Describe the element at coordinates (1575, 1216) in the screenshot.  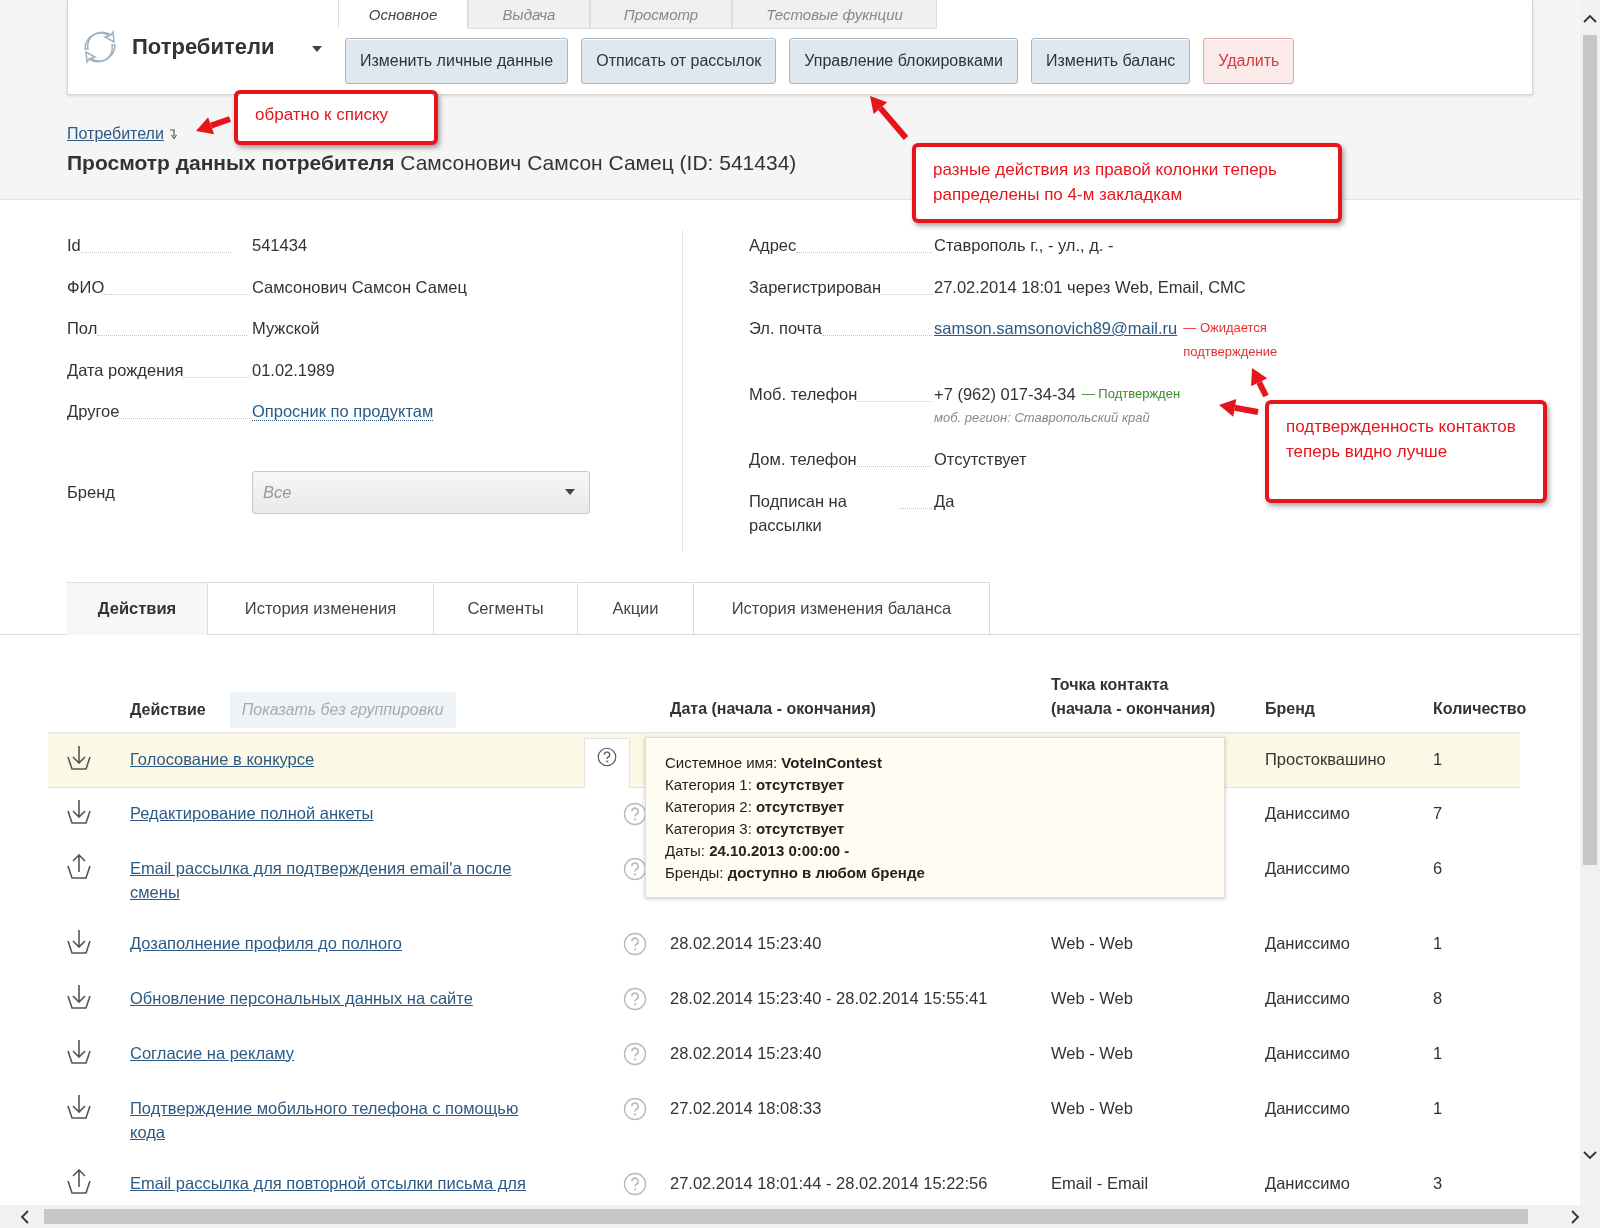
I see `scroll-right-icon` at that location.